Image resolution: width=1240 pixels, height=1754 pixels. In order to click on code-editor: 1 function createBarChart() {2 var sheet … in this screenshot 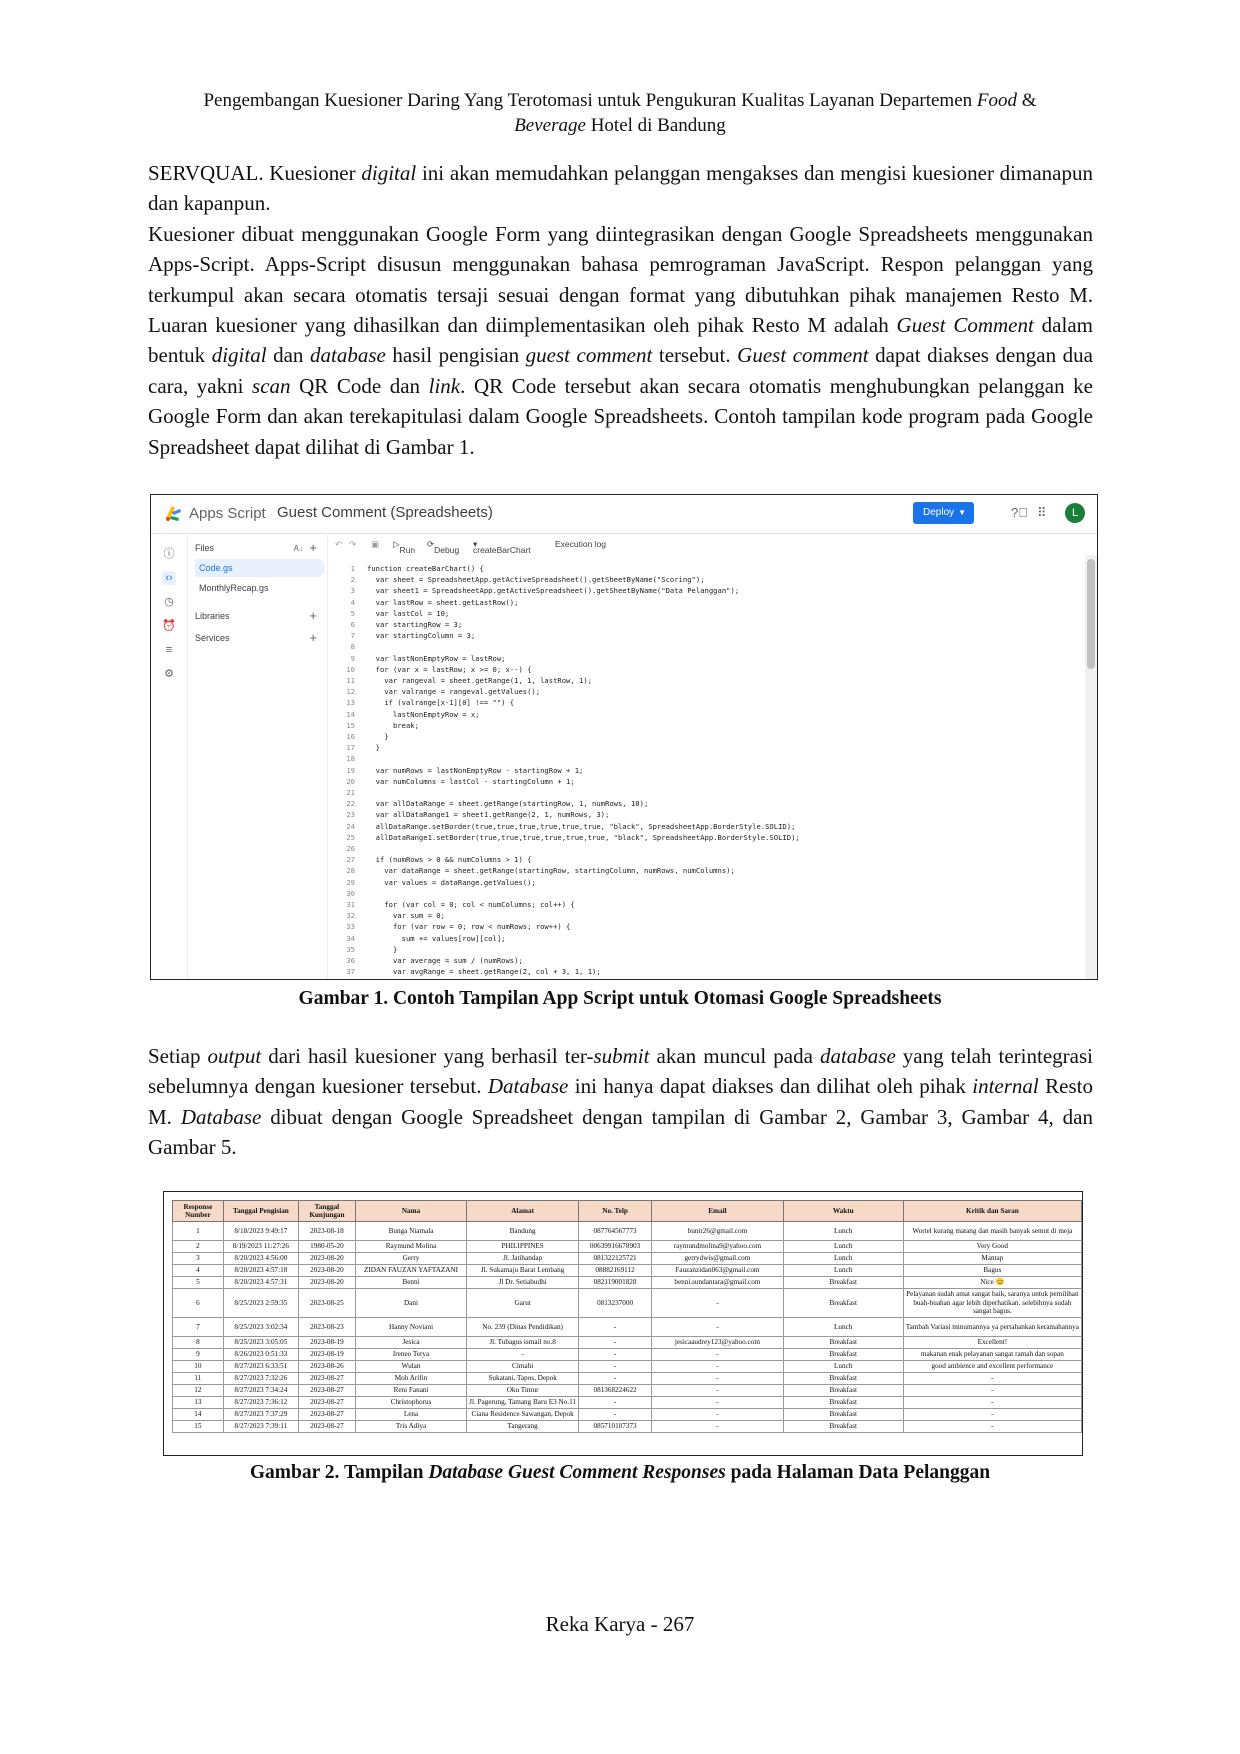, I will do `click(706, 767)`.